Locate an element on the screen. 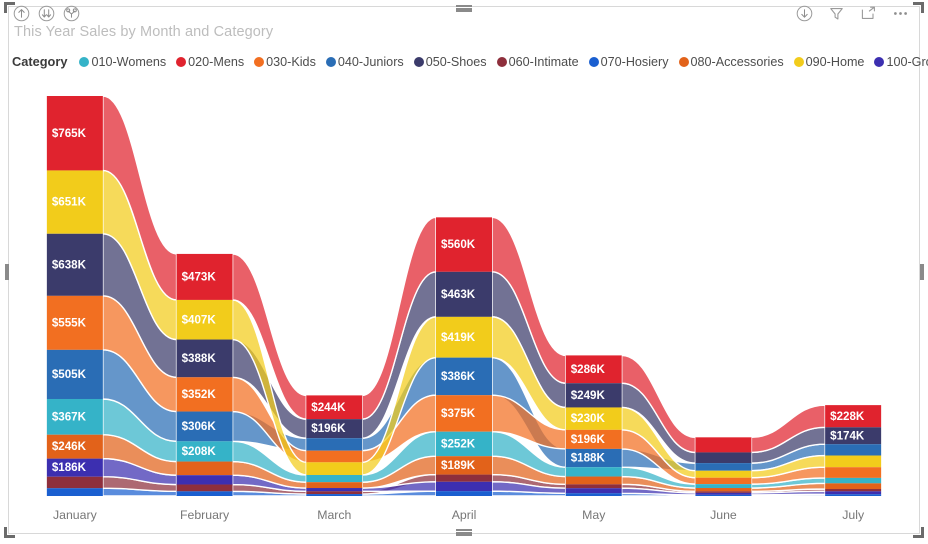  legend-item-label: 030-Kids is located at coordinates (291, 61).